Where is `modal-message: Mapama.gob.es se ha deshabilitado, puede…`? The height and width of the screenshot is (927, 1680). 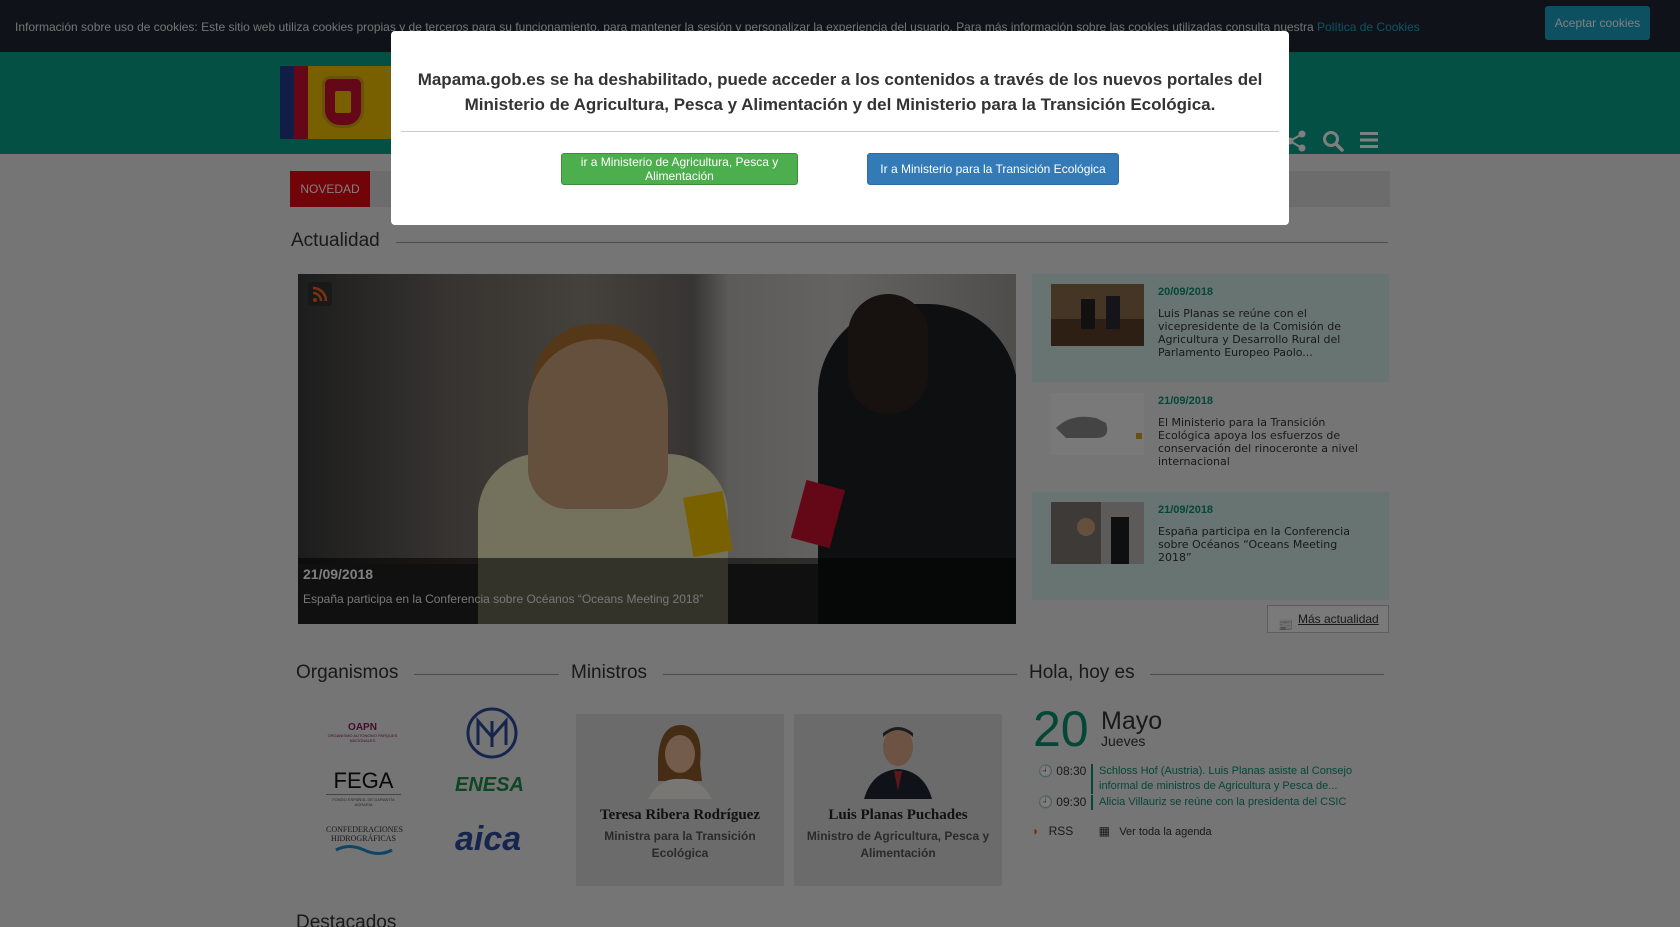 modal-message: Mapama.gob.es se ha deshabilitado, puede… is located at coordinates (840, 92).